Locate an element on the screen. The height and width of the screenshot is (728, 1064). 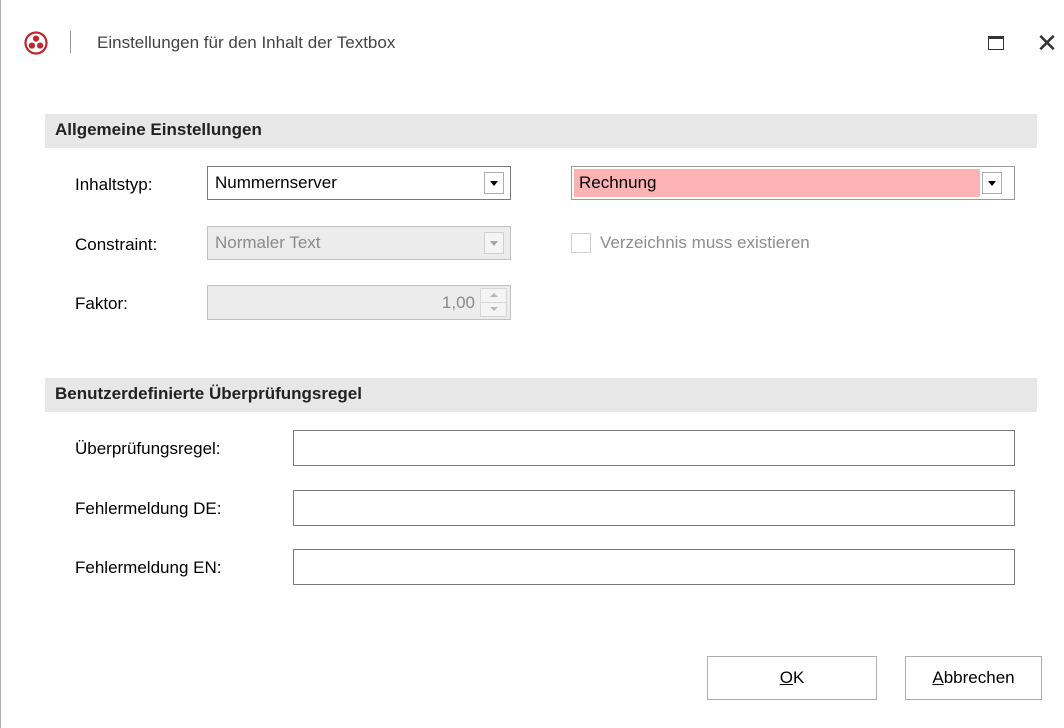
constraint-dropdown: Normaler Text is located at coordinates (359, 243).